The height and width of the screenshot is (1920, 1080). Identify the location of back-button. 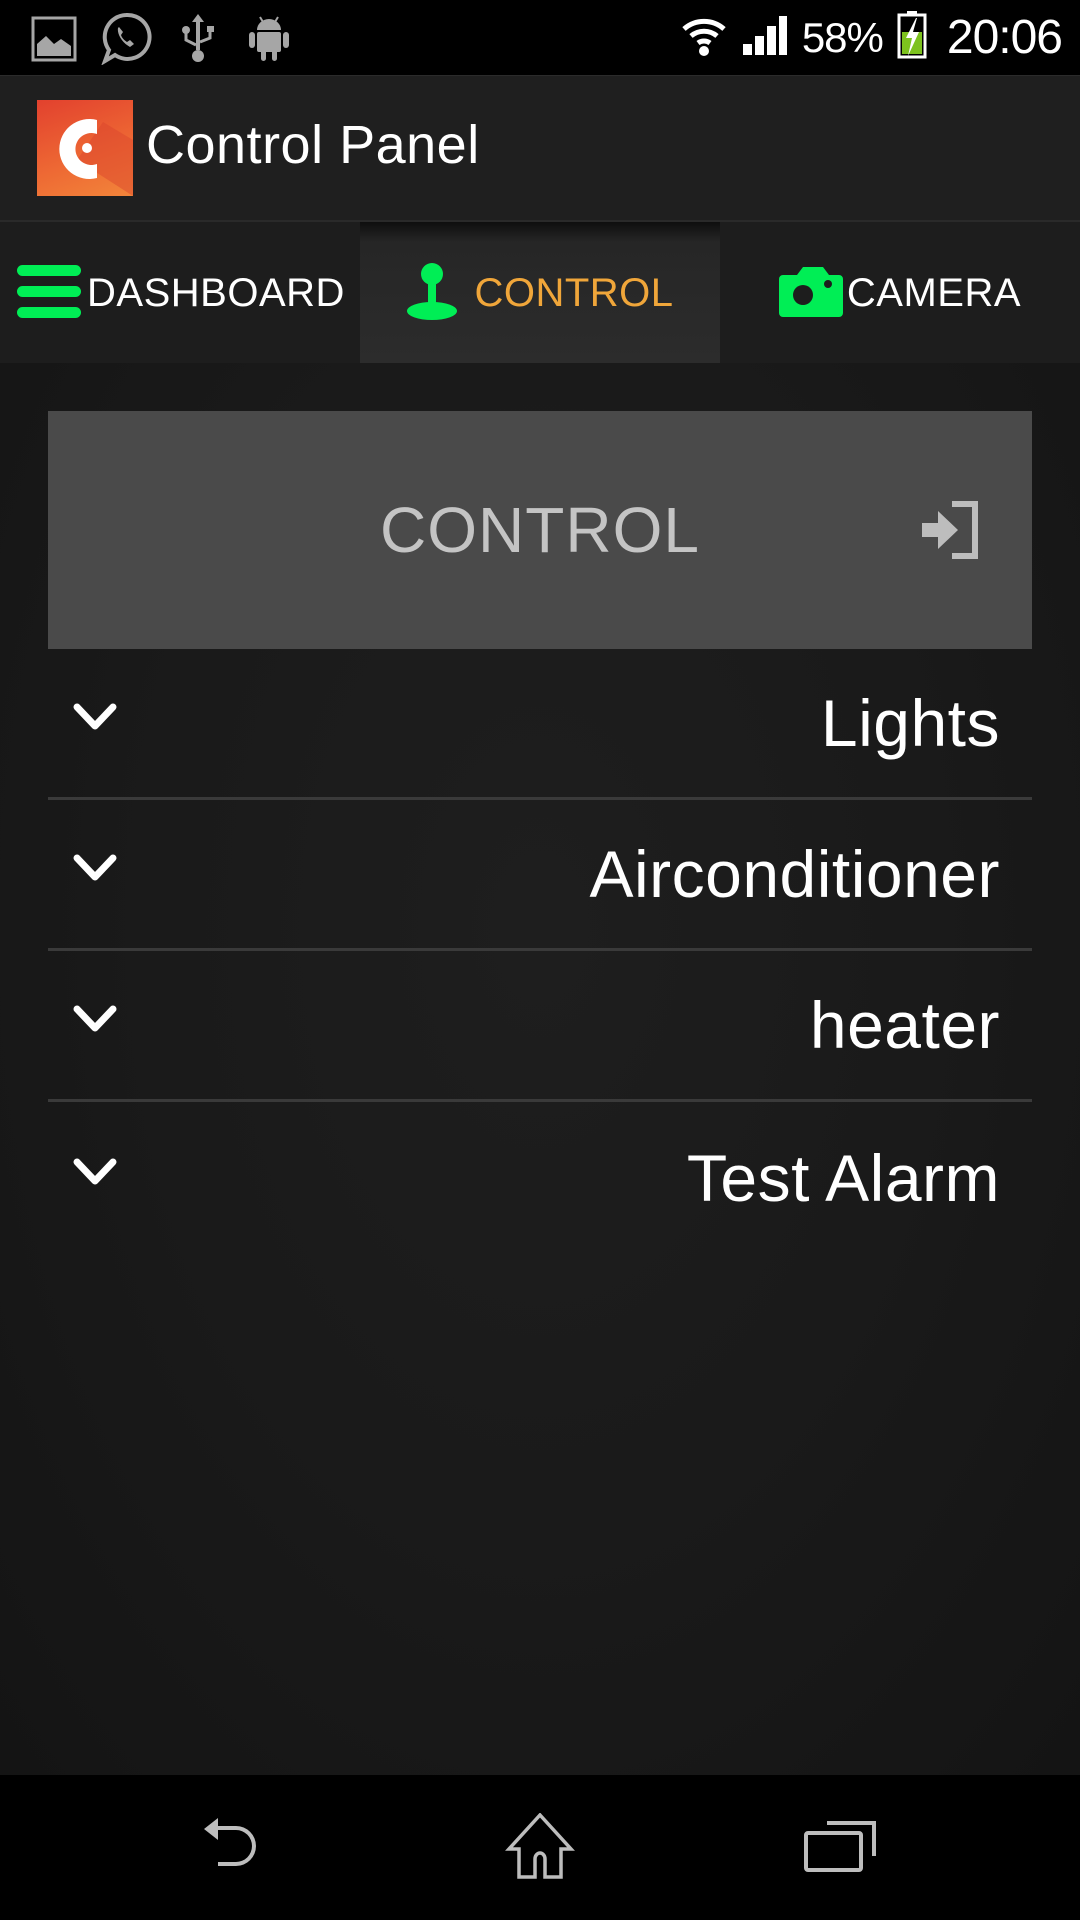
(240, 1848).